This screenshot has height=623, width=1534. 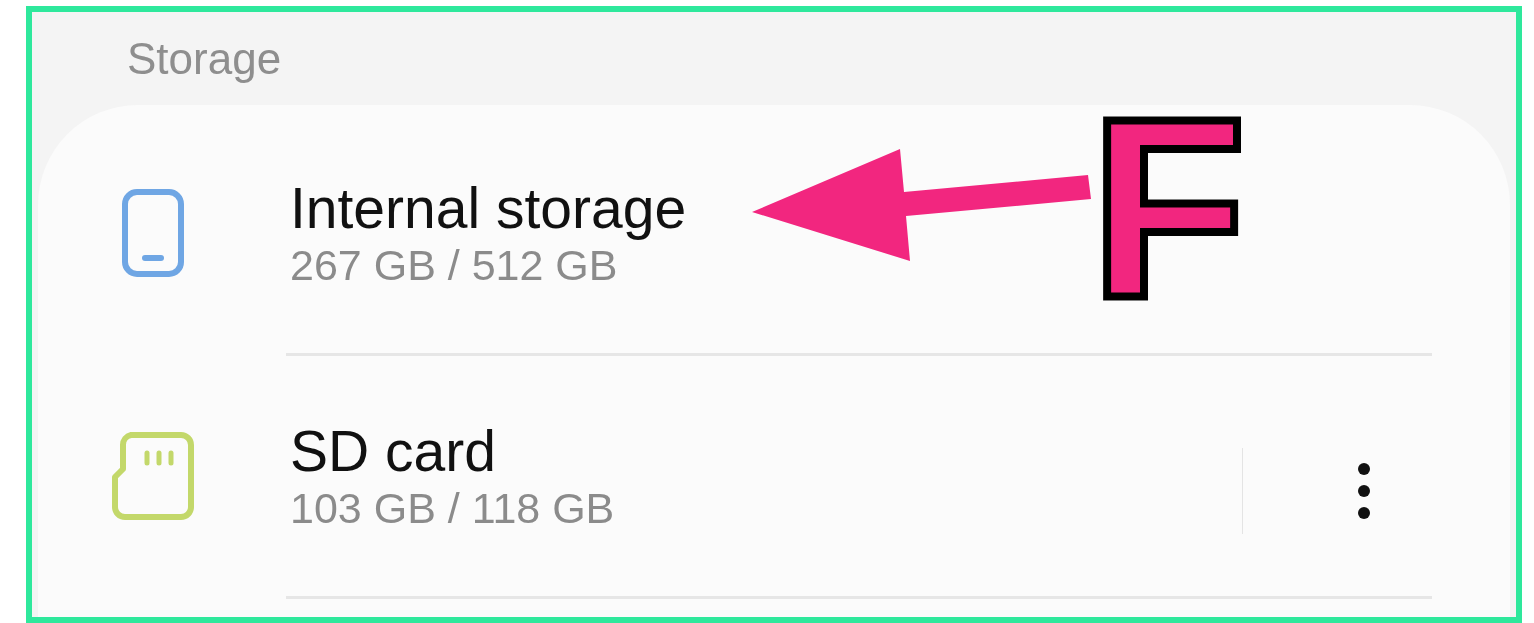 What do you see at coordinates (1168, 208) in the screenshot?
I see `annotation-letter: F` at bounding box center [1168, 208].